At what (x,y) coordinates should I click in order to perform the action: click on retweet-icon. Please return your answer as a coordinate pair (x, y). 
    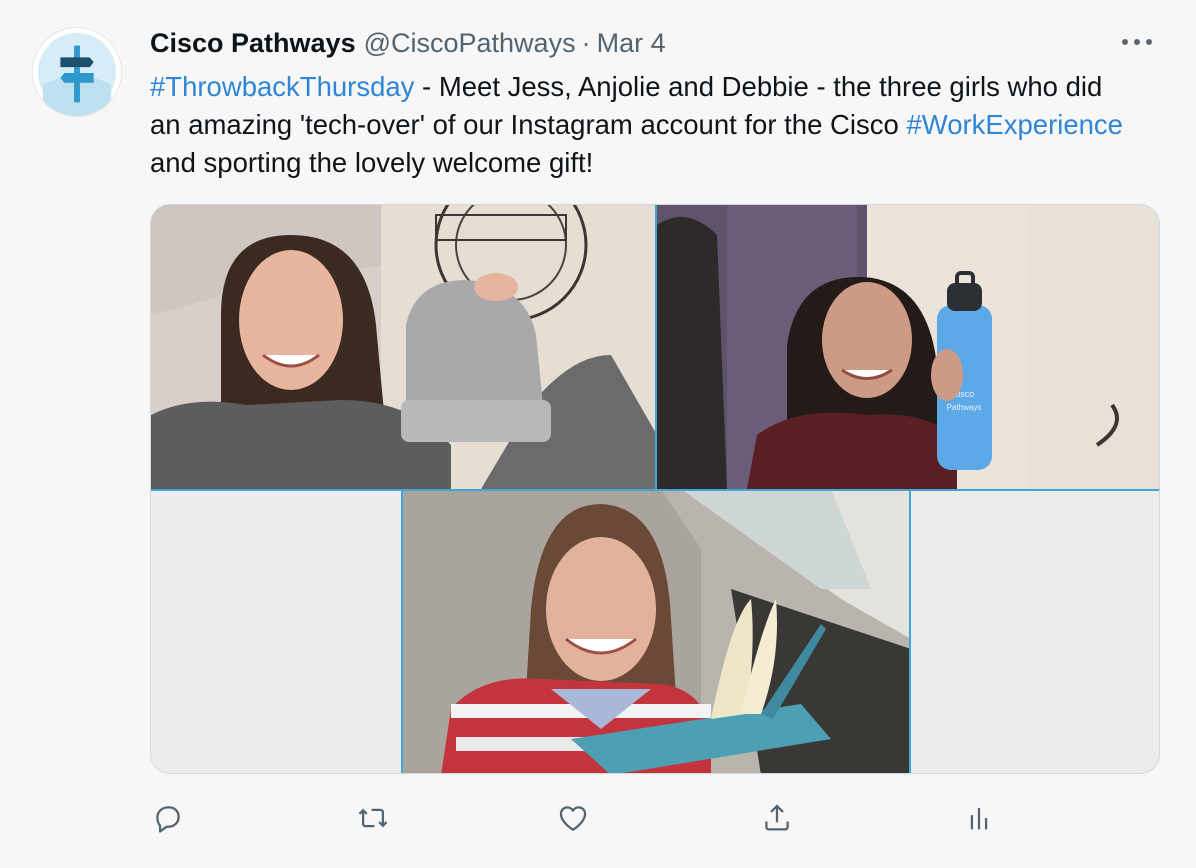
    Looking at the image, I should click on (373, 818).